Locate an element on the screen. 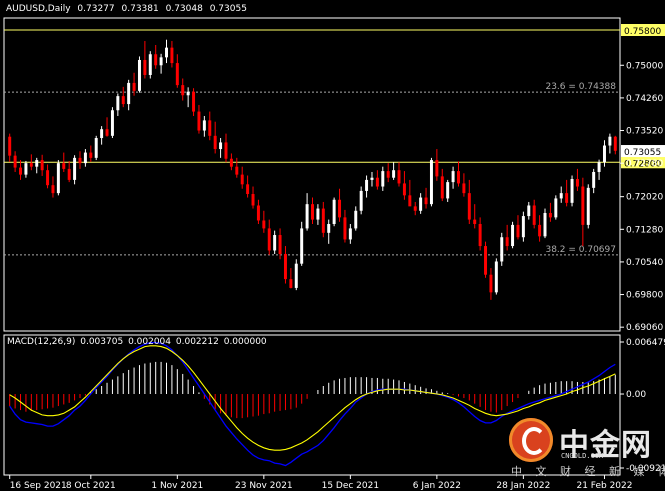 The image size is (665, 491). fibonacci-level-label: 23.6 = 0.74388 is located at coordinates (580, 87).